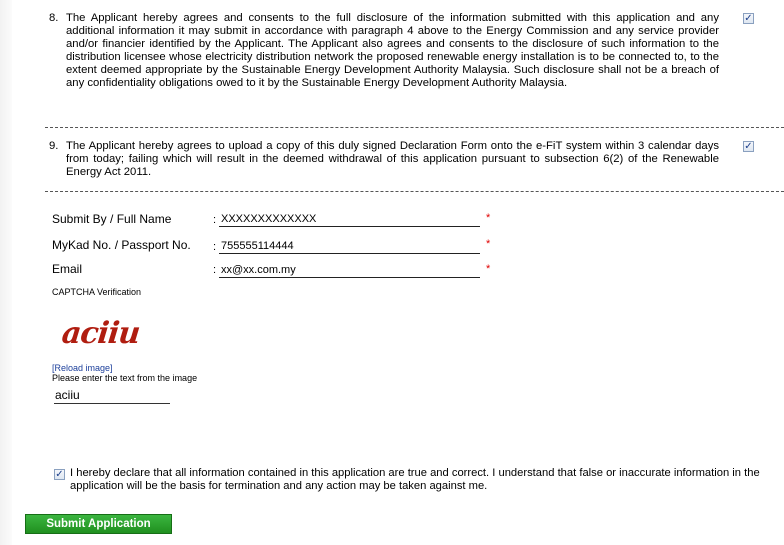 The width and height of the screenshot is (784, 545). What do you see at coordinates (98, 524) in the screenshot?
I see `submit-application-button: Submit Application` at bounding box center [98, 524].